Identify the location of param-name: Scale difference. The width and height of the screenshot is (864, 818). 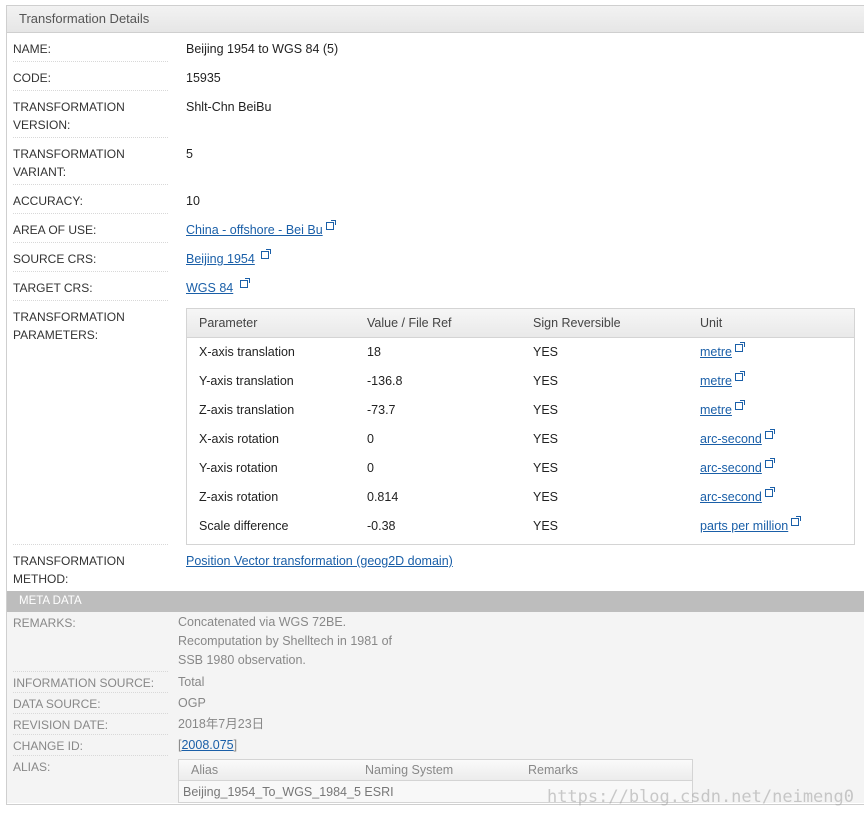
(244, 526).